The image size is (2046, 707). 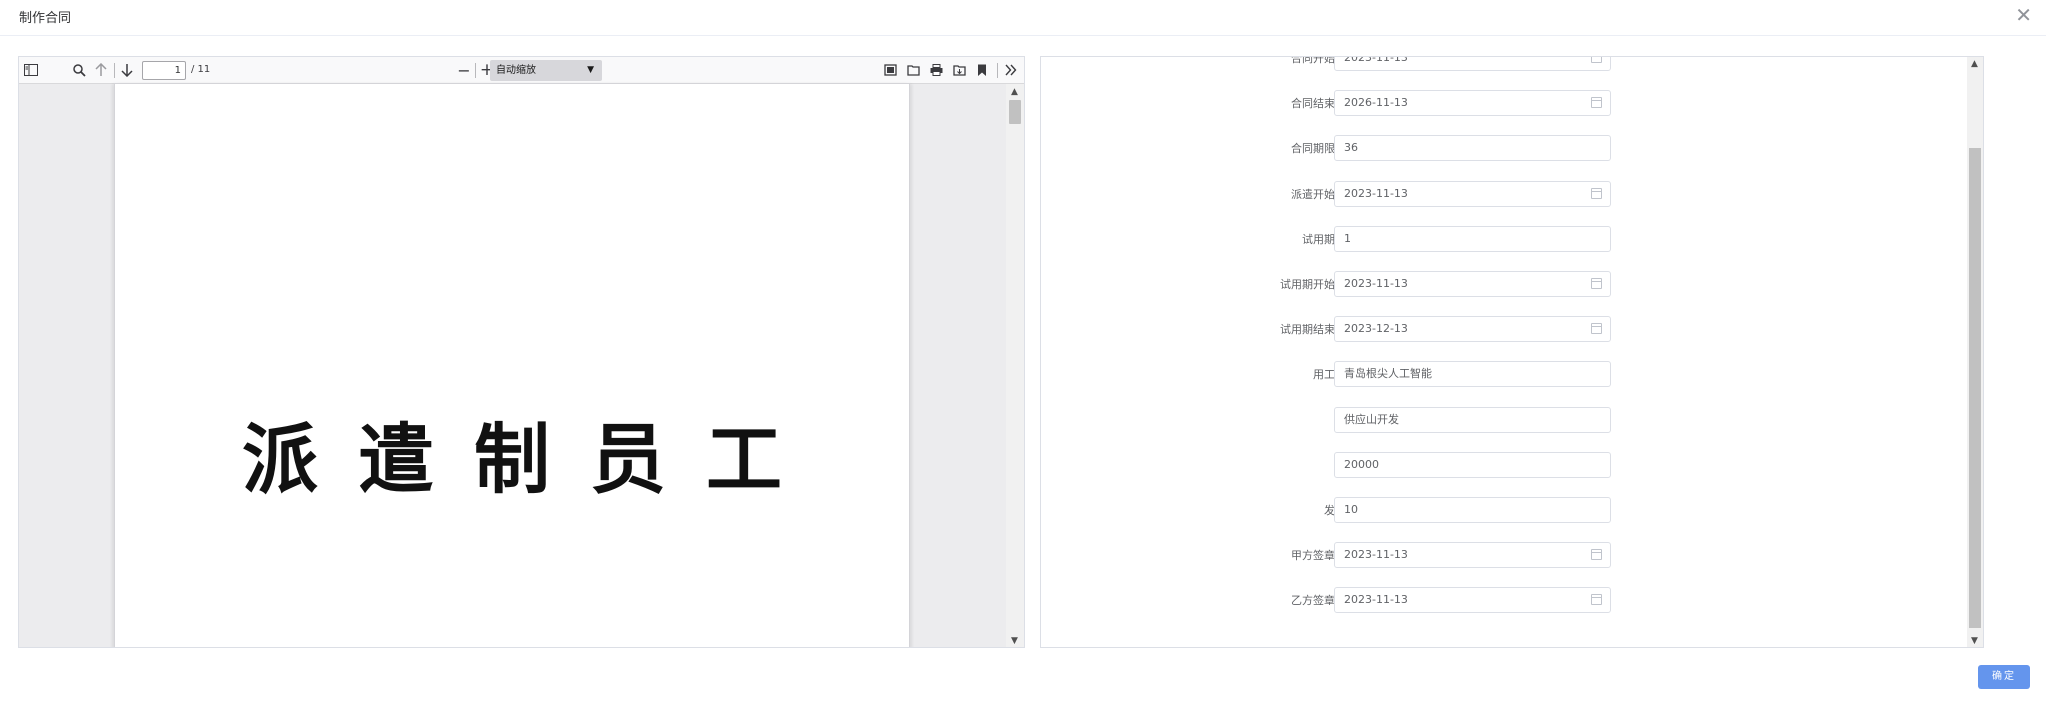 What do you see at coordinates (79, 70) in the screenshot?
I see `search-icon` at bounding box center [79, 70].